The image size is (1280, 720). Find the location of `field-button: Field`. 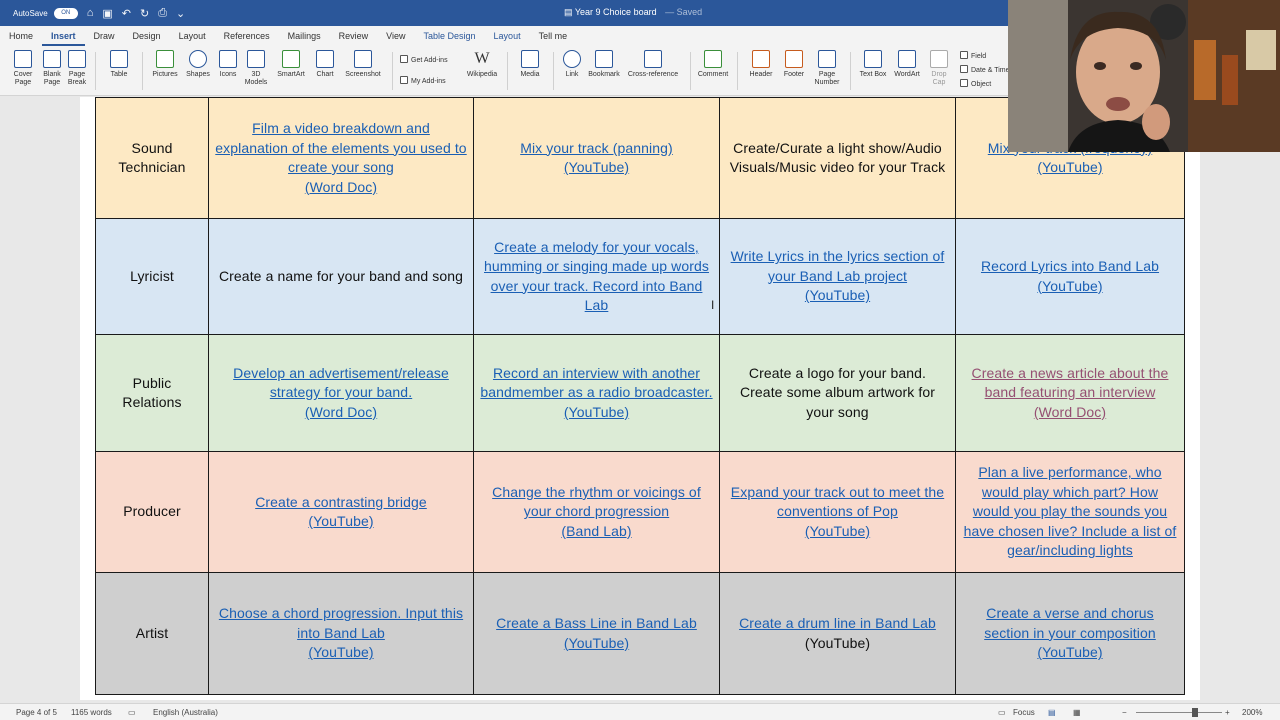

field-button: Field is located at coordinates (973, 55).